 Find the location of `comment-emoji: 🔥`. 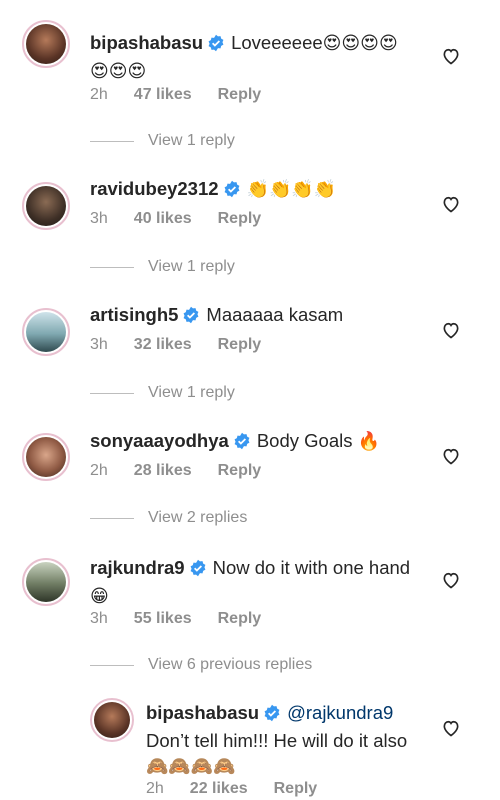

comment-emoji: 🔥 is located at coordinates (369, 441).